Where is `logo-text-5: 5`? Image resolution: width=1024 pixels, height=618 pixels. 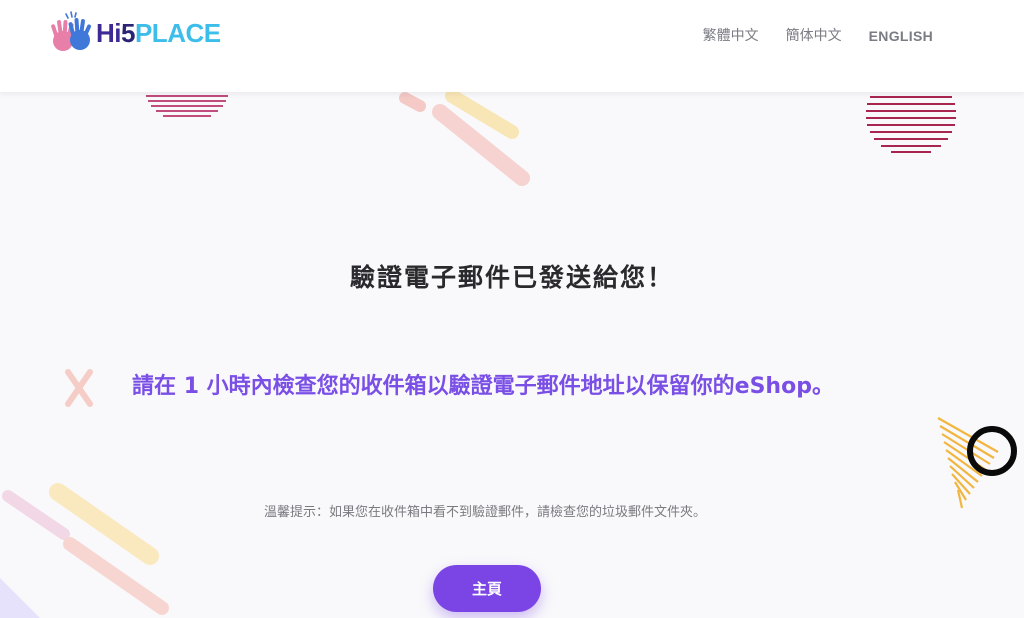
logo-text-5: 5 is located at coordinates (128, 33).